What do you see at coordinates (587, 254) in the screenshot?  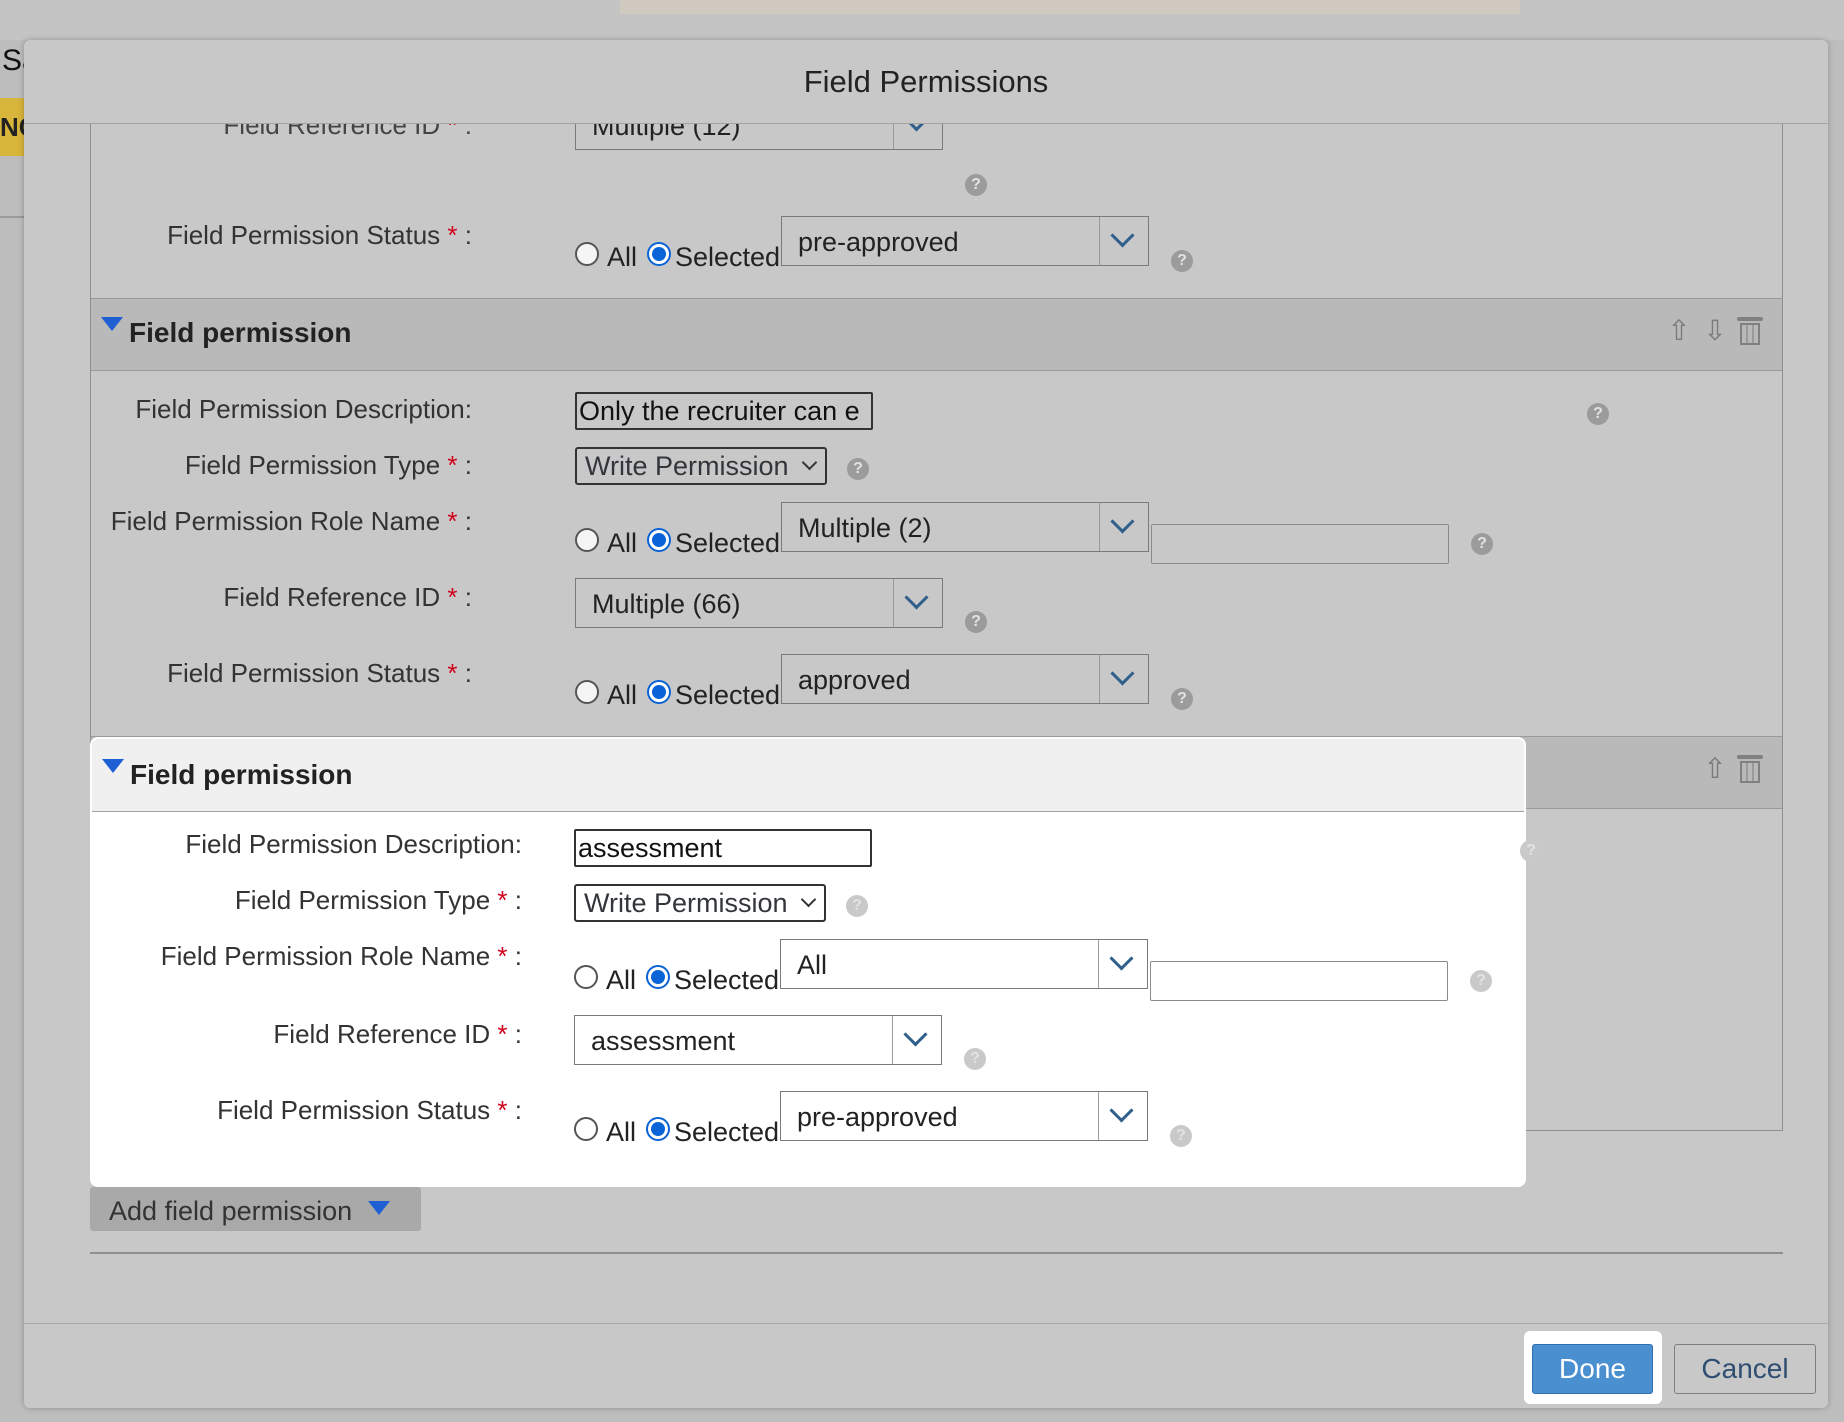 I see `partial-status-radio-all` at bounding box center [587, 254].